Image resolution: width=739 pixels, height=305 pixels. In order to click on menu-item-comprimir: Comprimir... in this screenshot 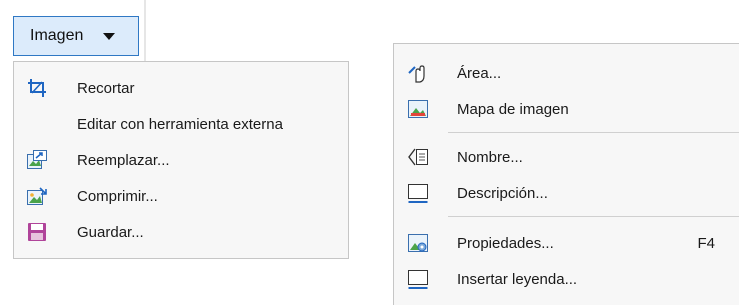, I will do `click(181, 196)`.